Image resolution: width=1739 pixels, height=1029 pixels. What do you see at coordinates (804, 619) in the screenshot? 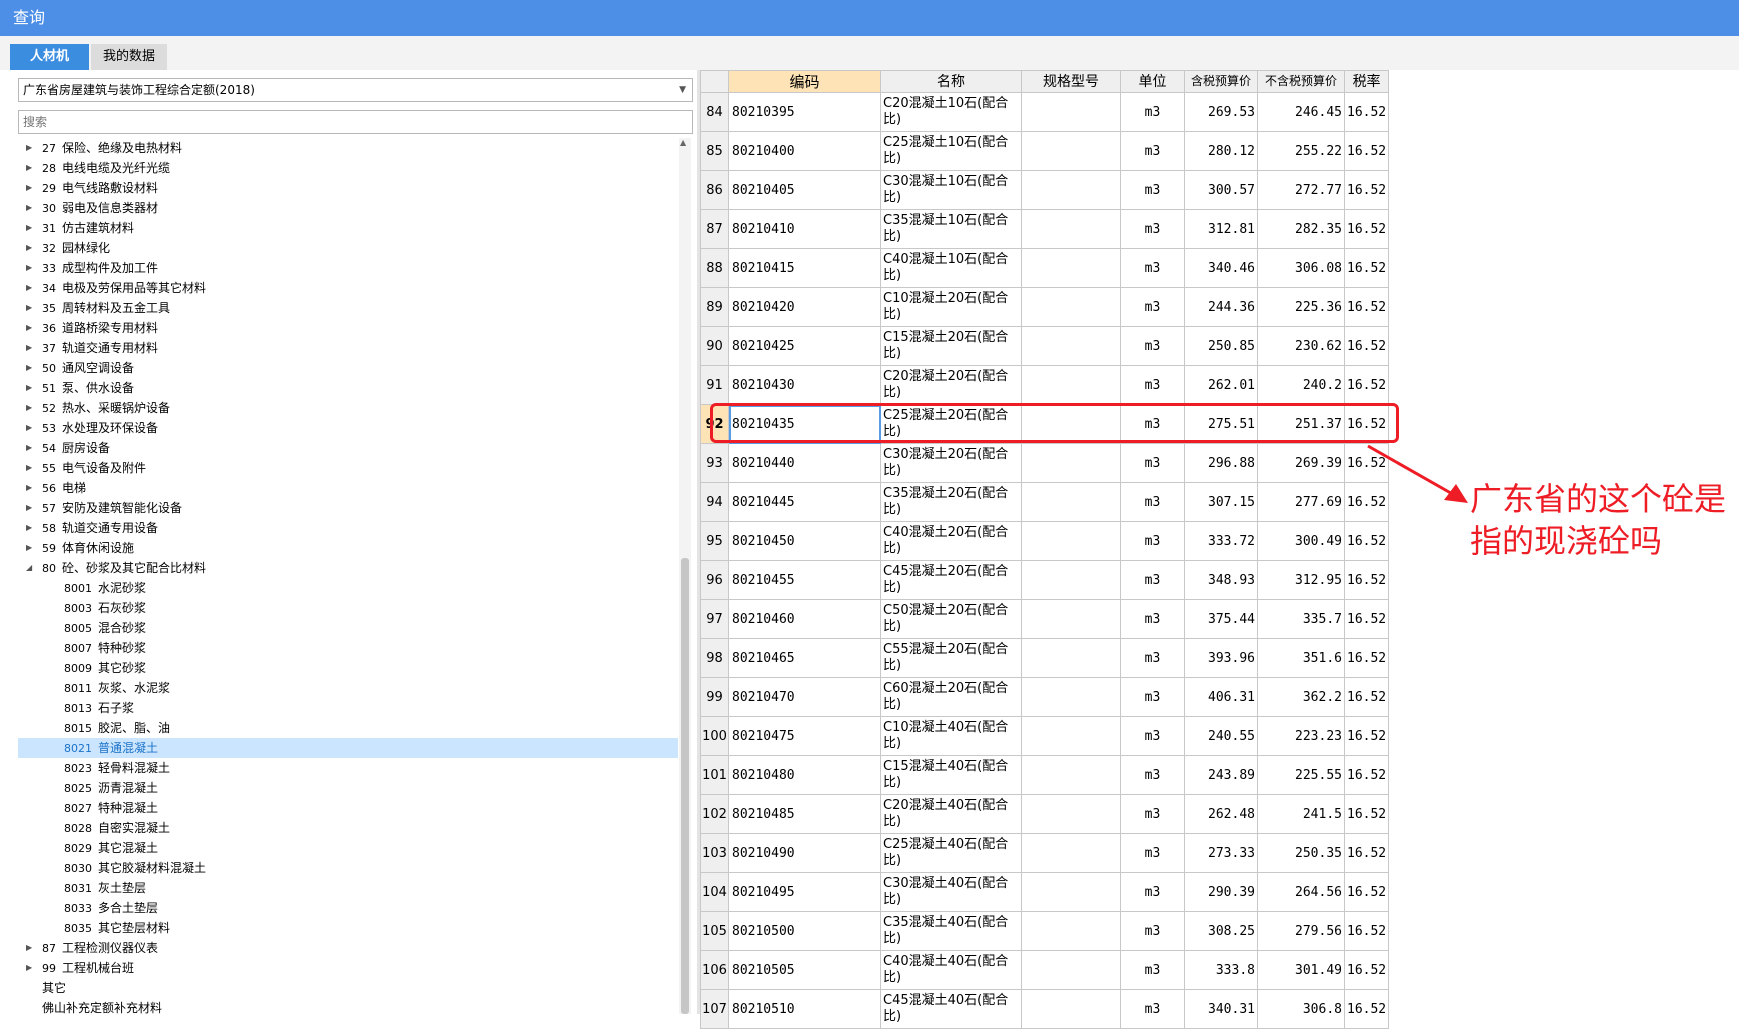
I see `cell-code: 80210460` at bounding box center [804, 619].